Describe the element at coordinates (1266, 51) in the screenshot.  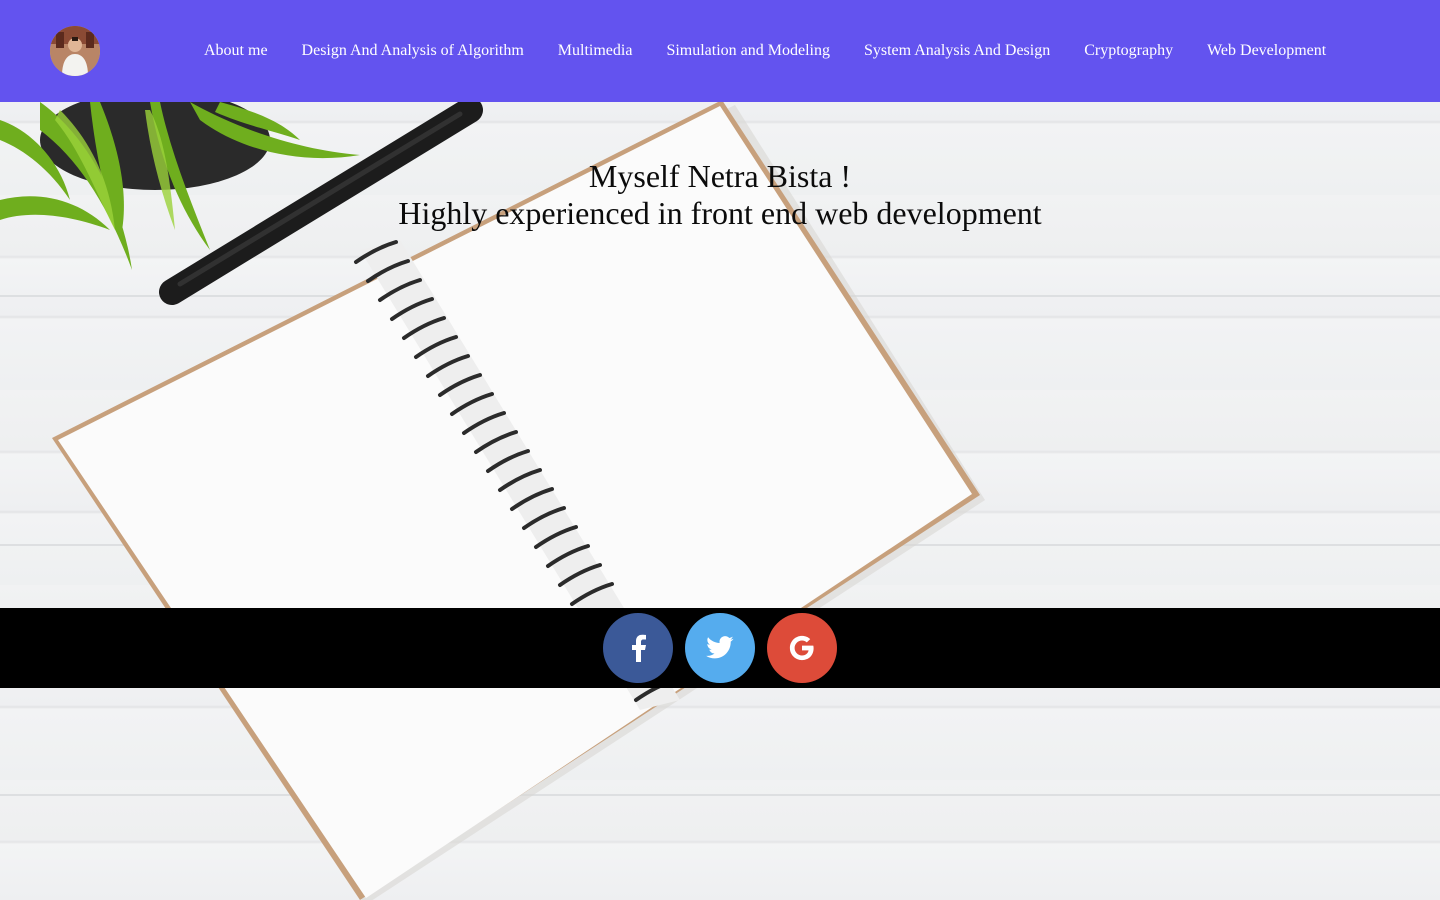
I see `nav-item-web-development: Web Development` at that location.